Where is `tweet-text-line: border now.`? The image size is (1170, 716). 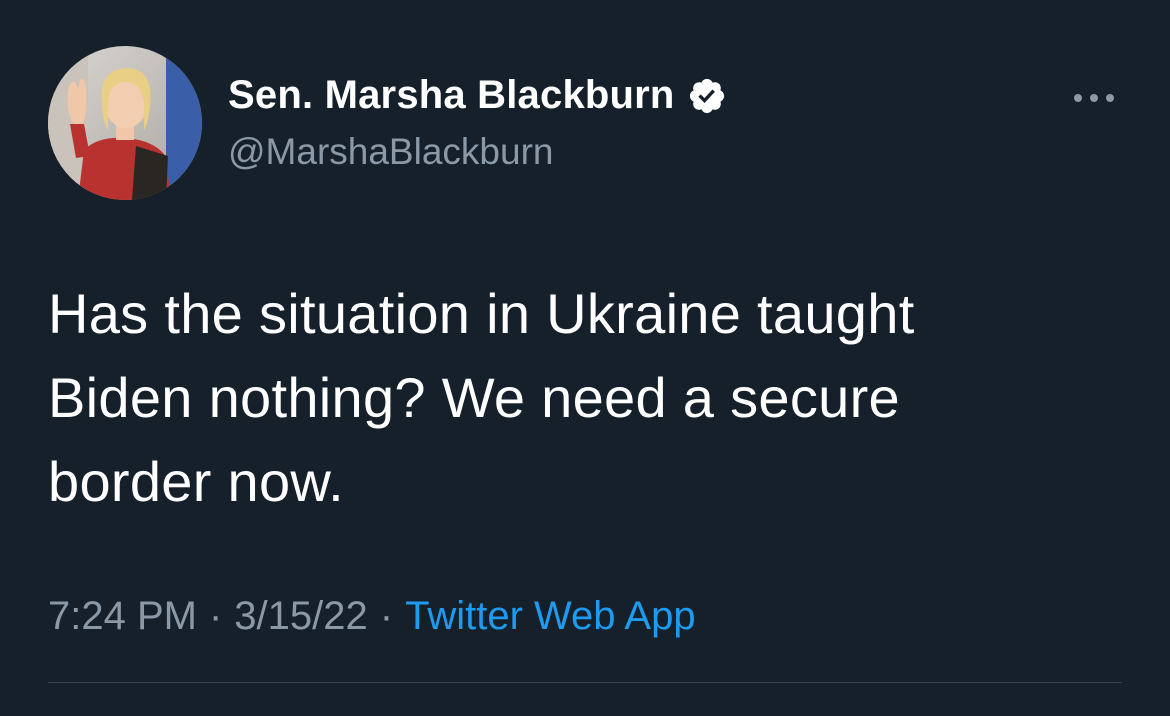
tweet-text-line: border now. is located at coordinates (196, 481).